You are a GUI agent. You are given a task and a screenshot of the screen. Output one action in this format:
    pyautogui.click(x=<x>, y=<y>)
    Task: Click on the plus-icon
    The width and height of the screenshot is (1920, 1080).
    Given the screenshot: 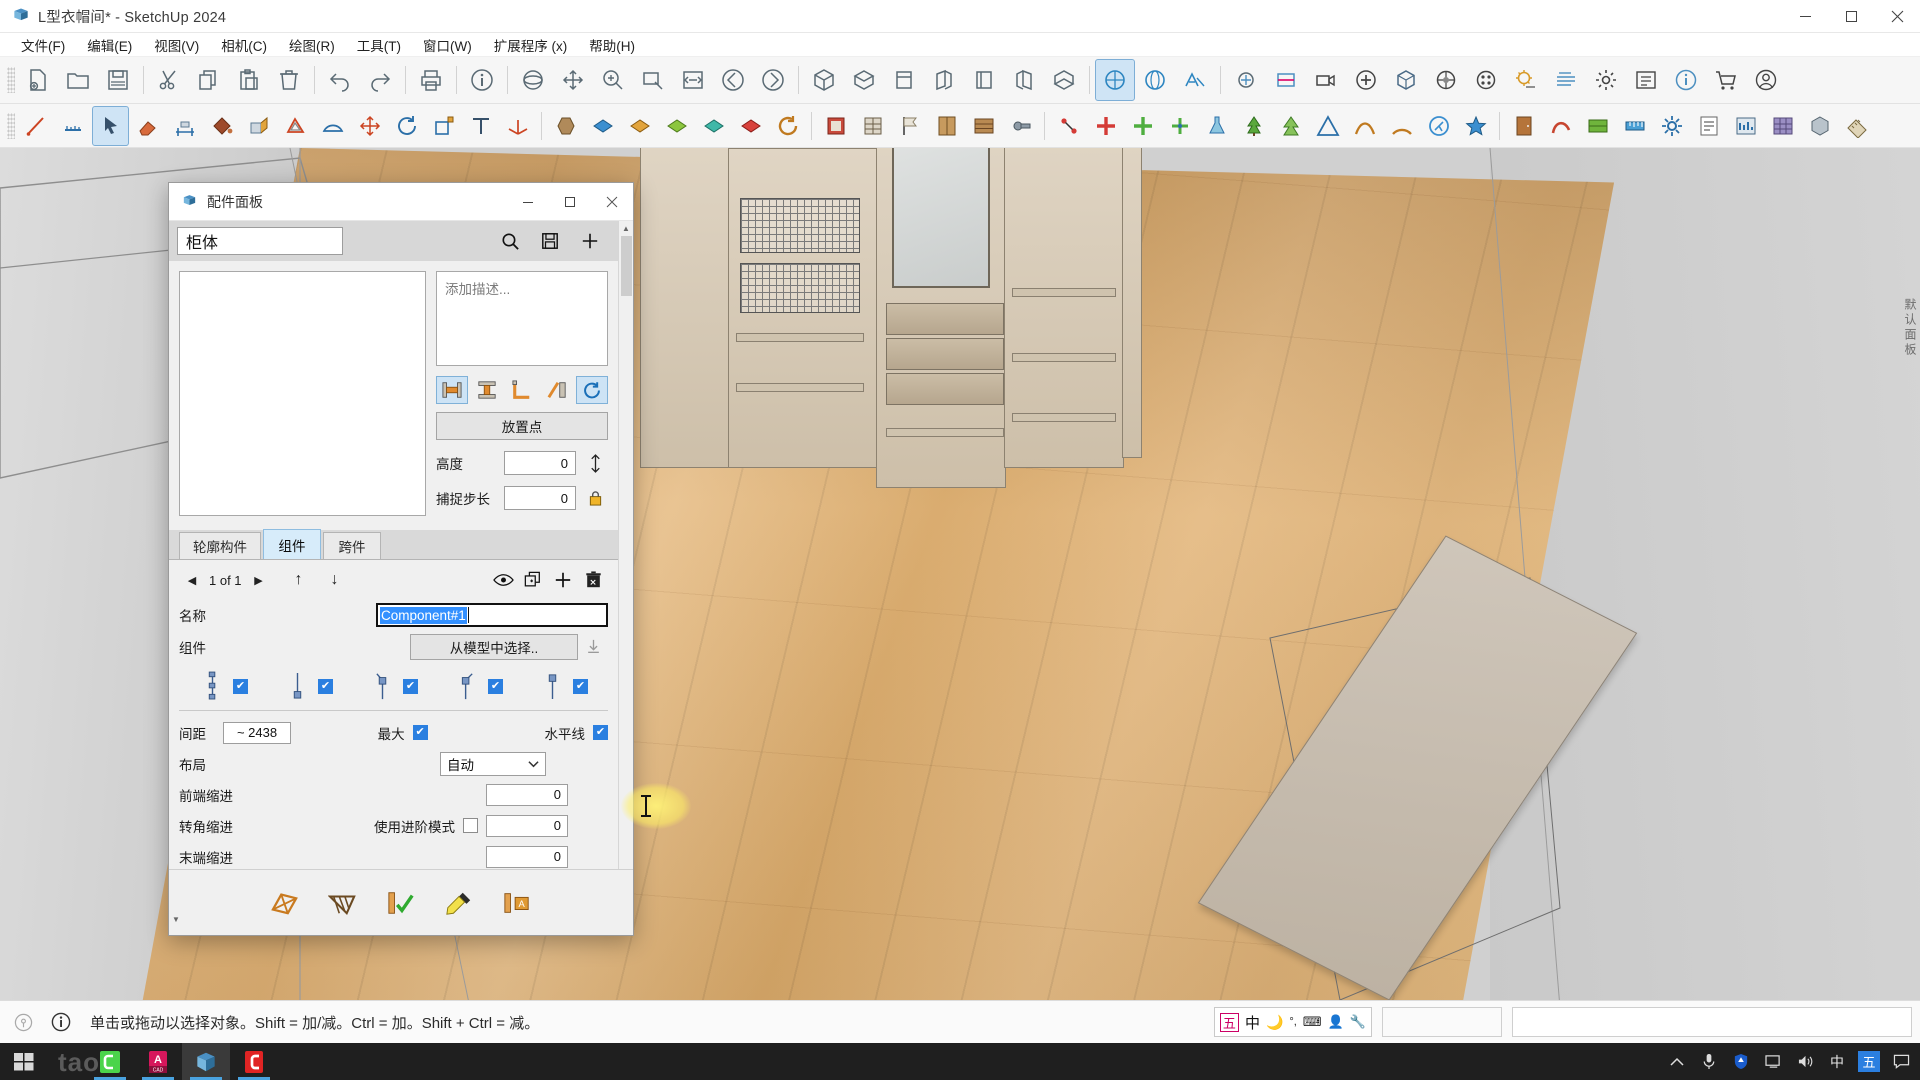 What is the action you would take?
    pyautogui.click(x=590, y=241)
    